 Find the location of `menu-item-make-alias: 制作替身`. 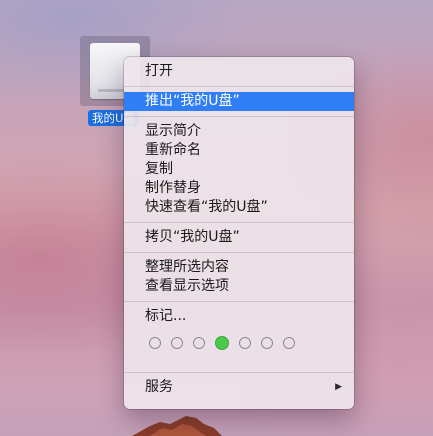

menu-item-make-alias: 制作替身 is located at coordinates (239, 188).